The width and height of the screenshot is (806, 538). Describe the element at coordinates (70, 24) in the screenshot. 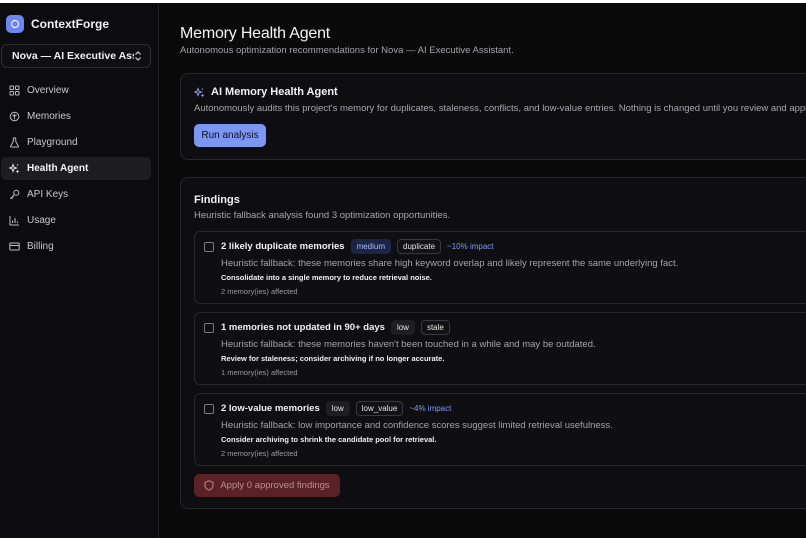

I see `brand-name: ContextForge` at that location.